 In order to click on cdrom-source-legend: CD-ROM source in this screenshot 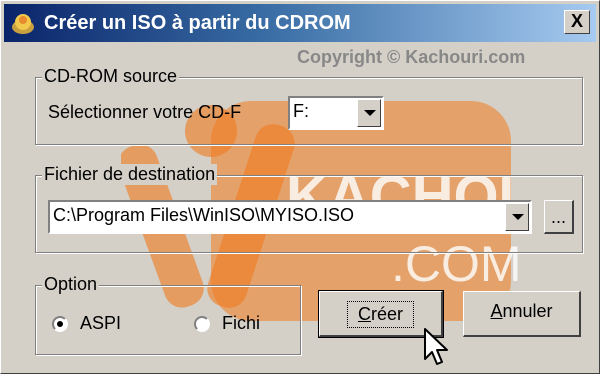, I will do `click(111, 76)`.